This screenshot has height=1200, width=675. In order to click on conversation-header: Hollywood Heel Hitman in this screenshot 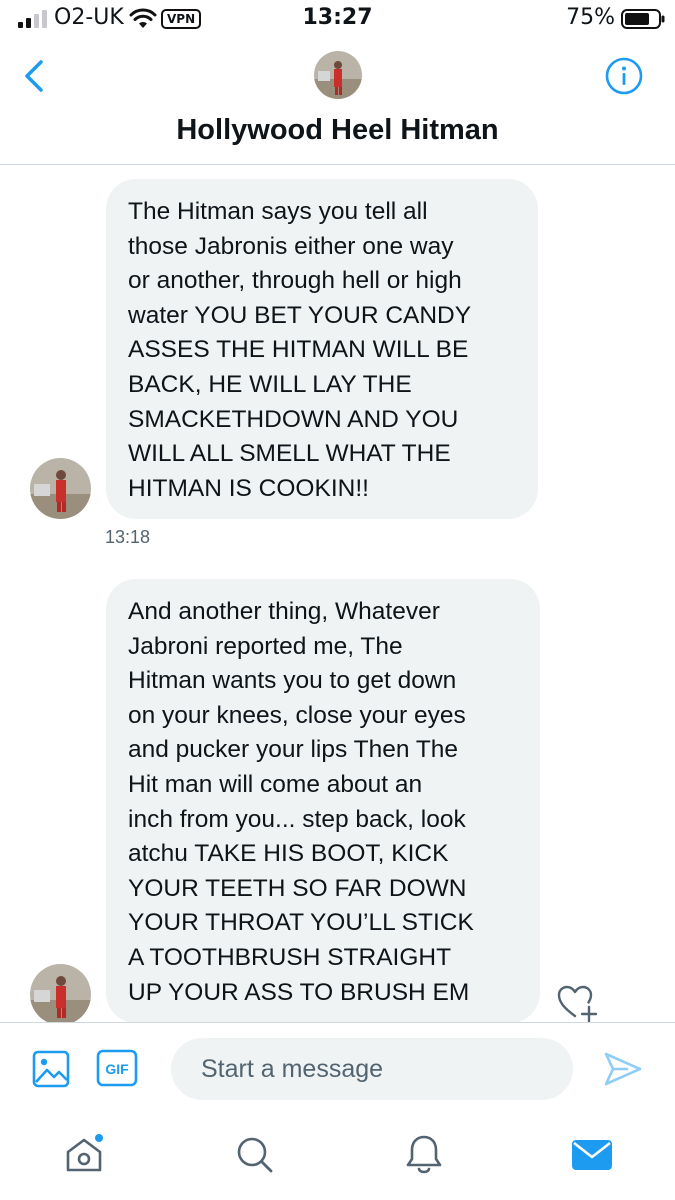, I will do `click(337, 101)`.